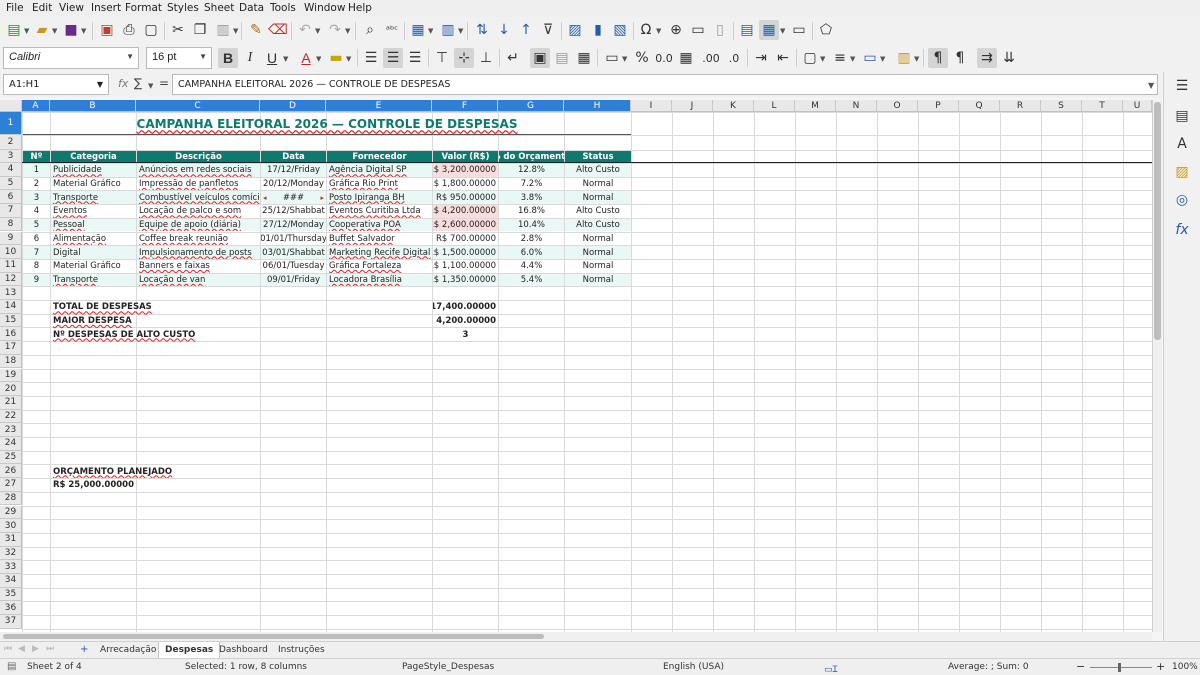  Describe the element at coordinates (531, 252) in the screenshot. I see `table-cell: 6.0%` at that location.